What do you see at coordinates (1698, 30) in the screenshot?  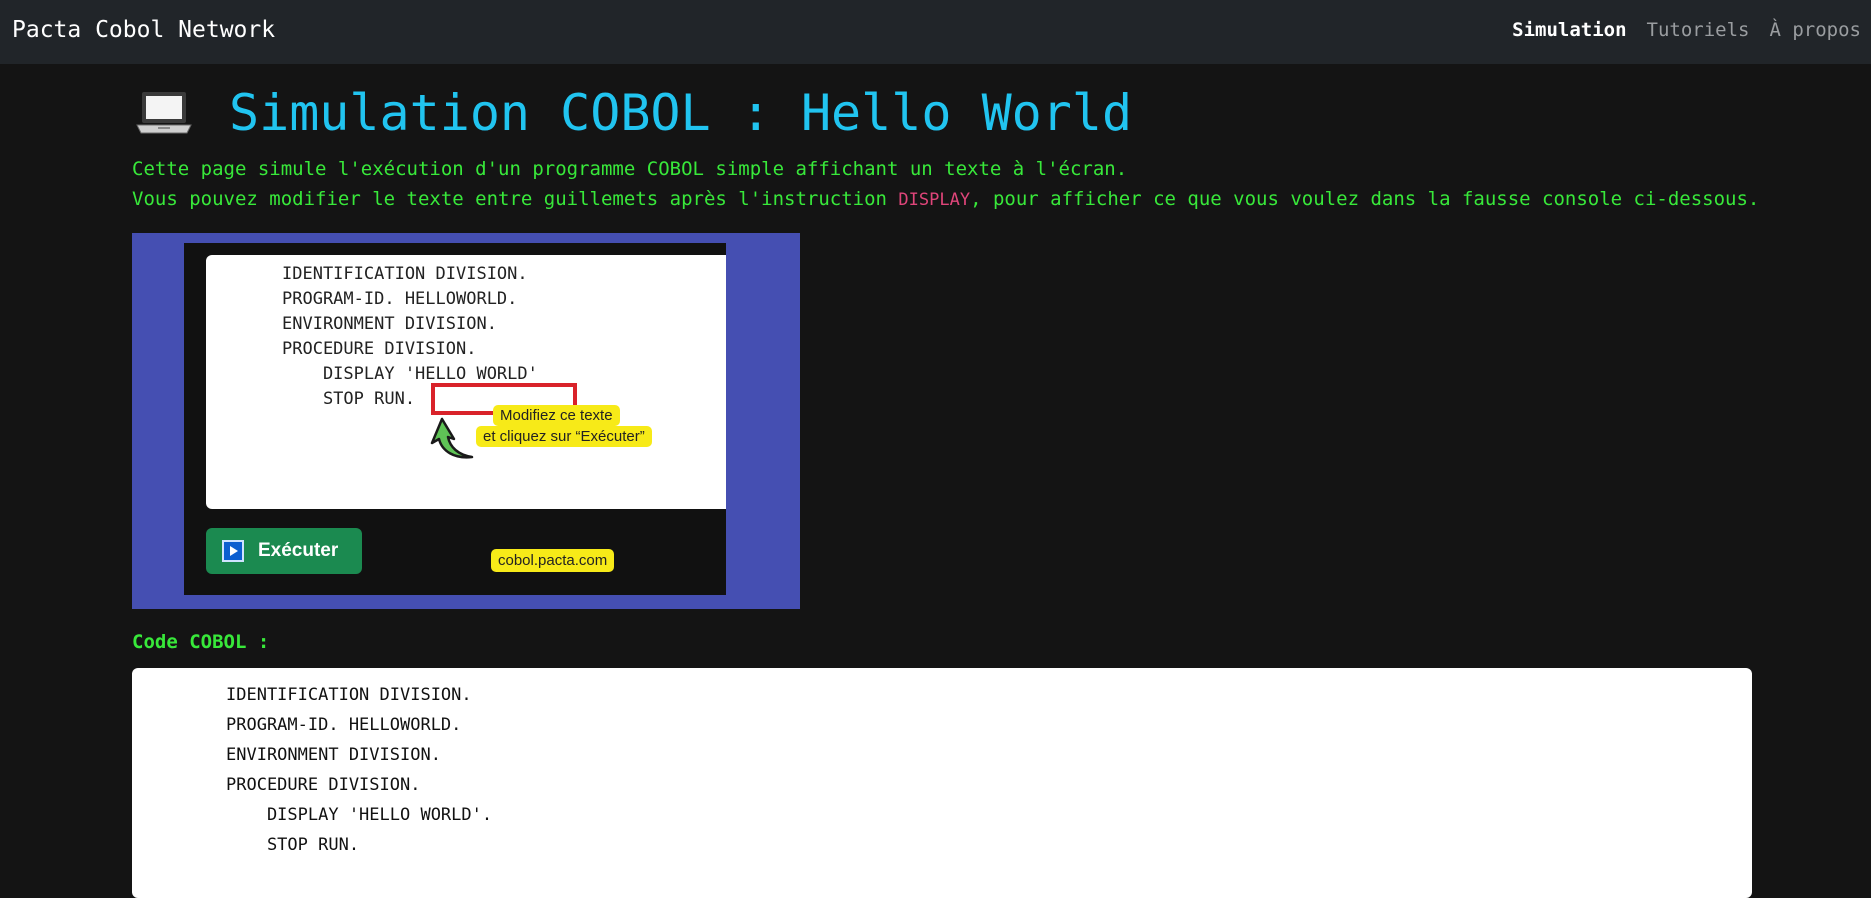 I see `nav-link-tutoriels: Tutoriels` at bounding box center [1698, 30].